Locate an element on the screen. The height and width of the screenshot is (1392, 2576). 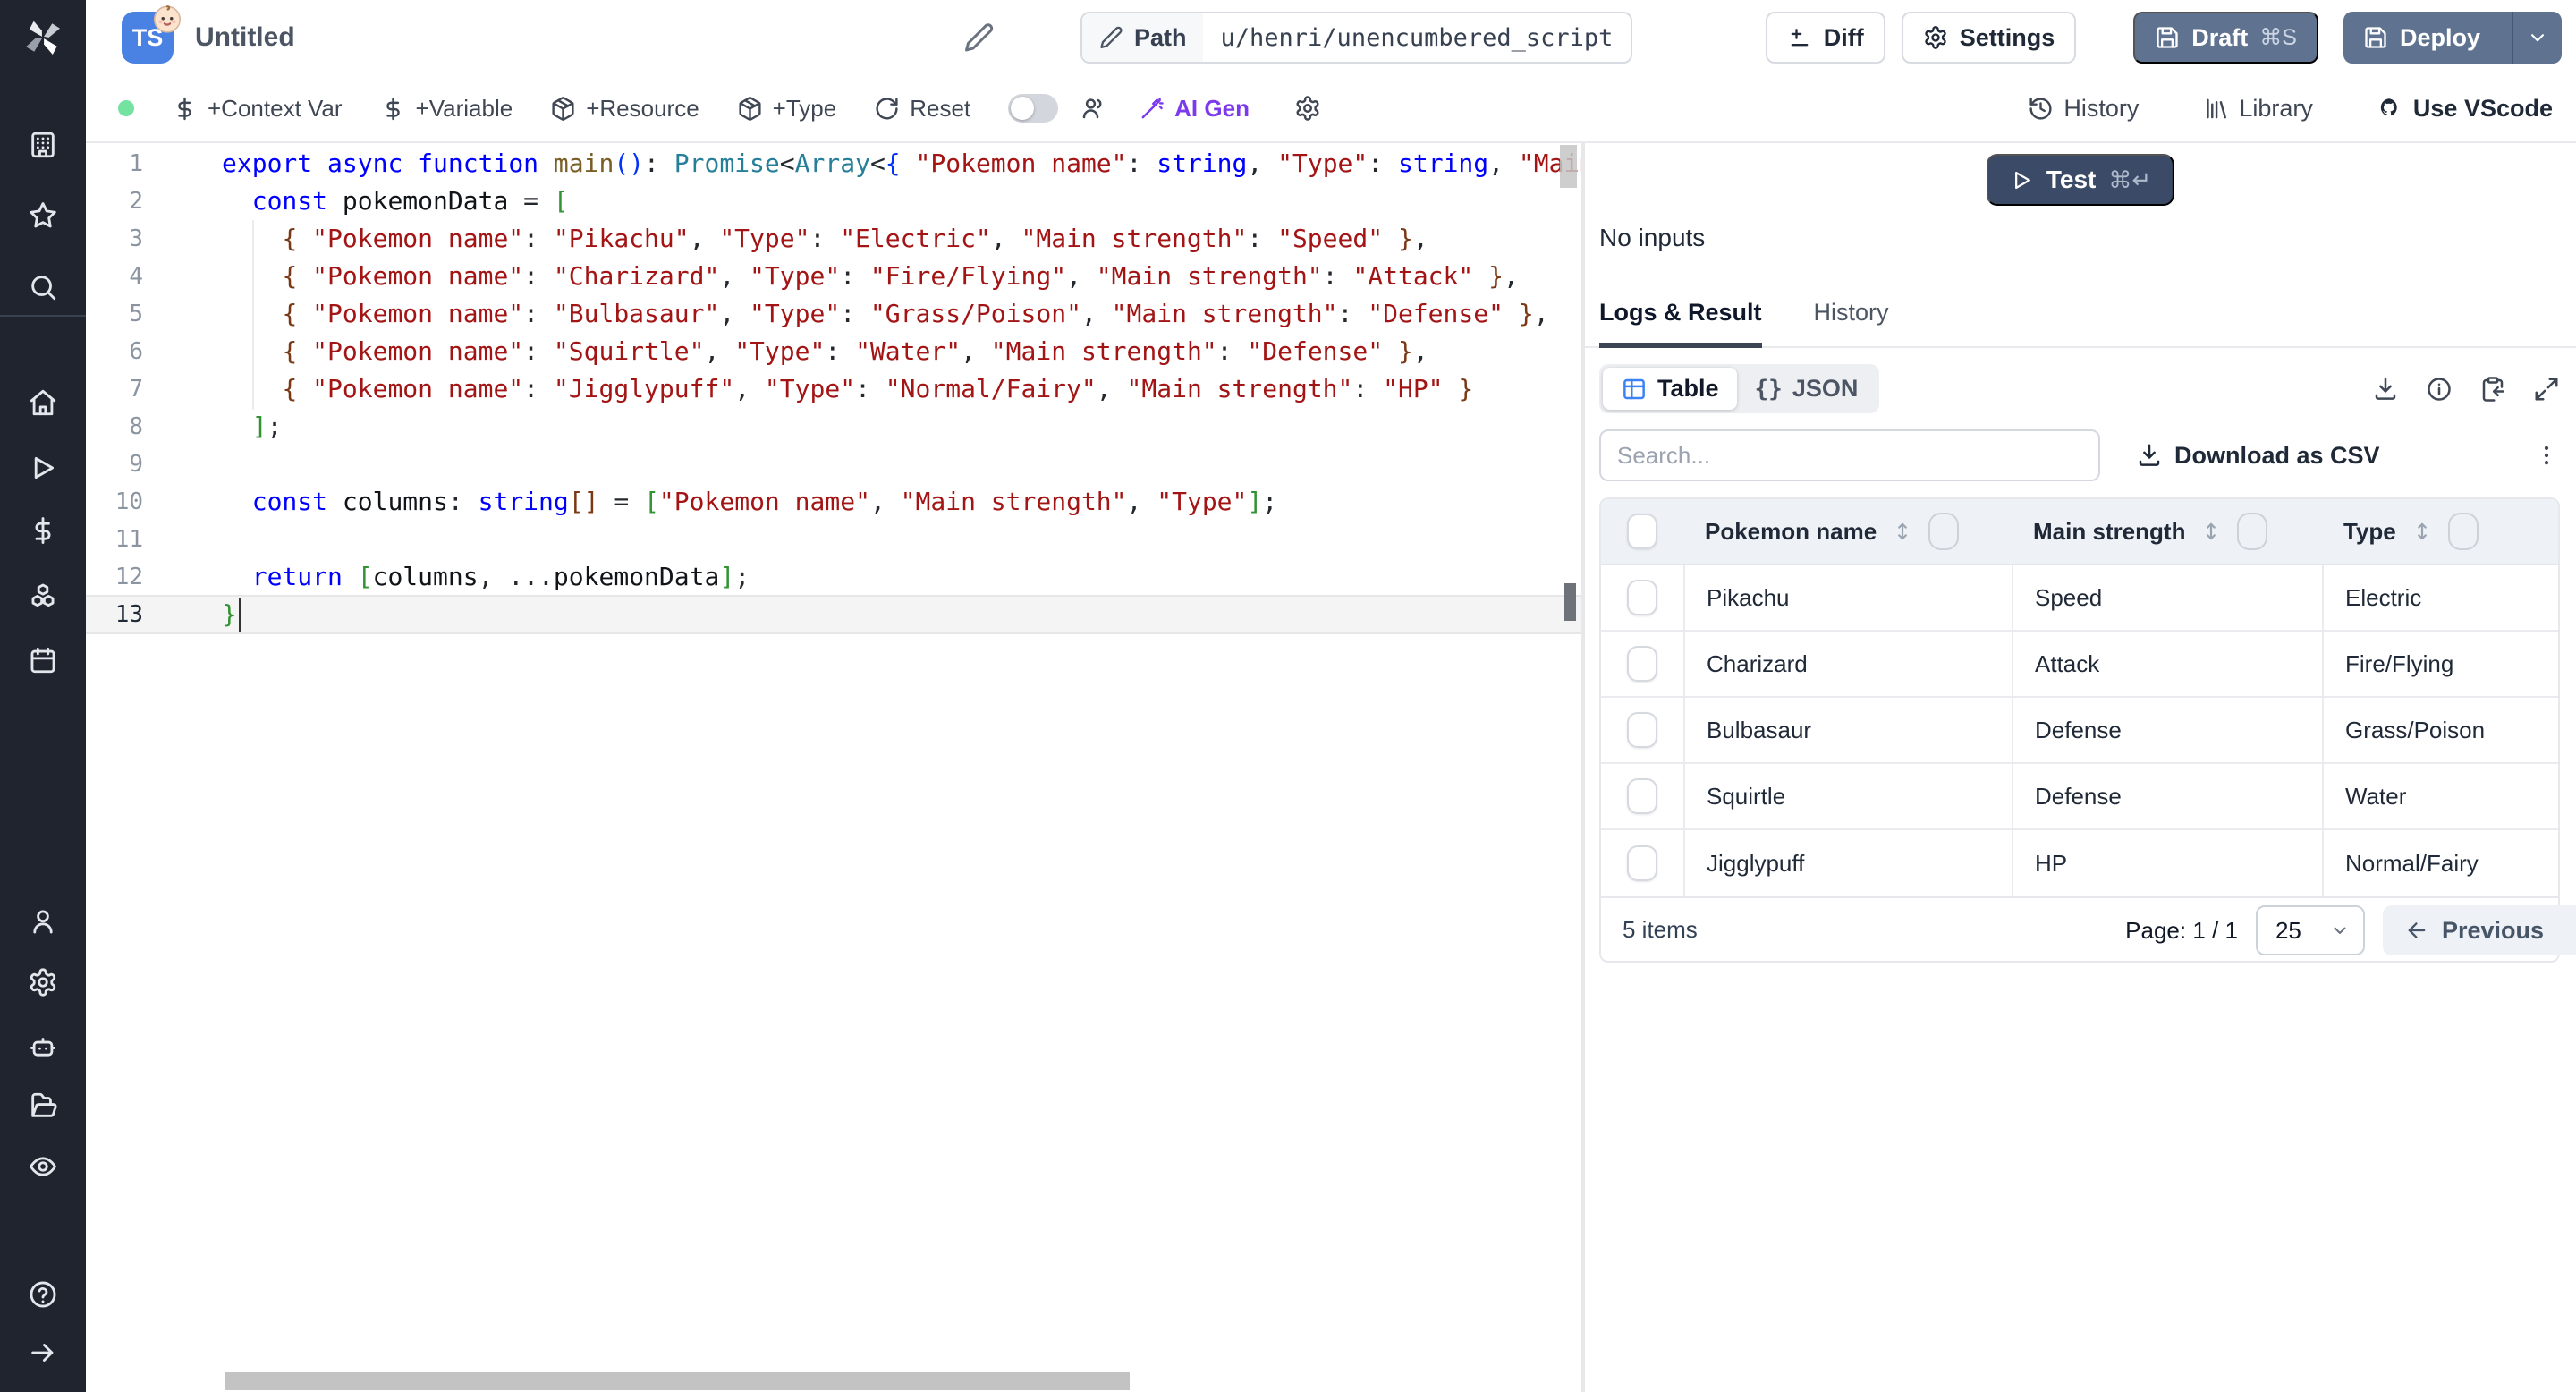
view-json-button: {} JSON is located at coordinates (1807, 389).